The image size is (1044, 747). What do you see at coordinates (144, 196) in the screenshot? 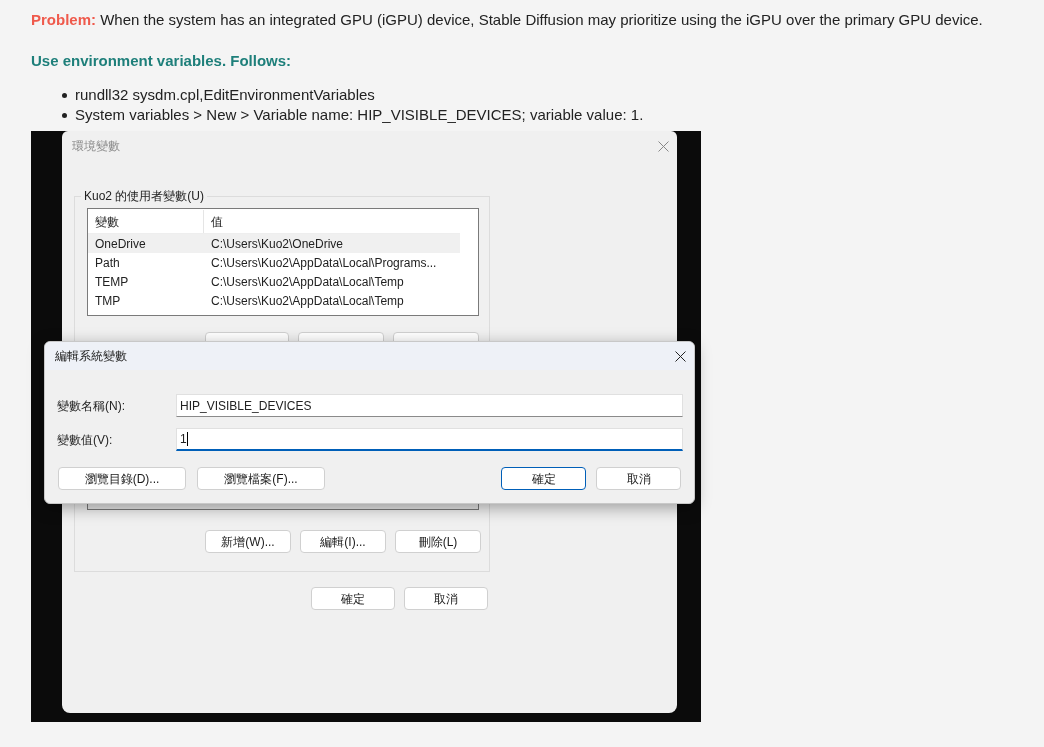
I see `group-label: Kuo2 的使用者變數(U)` at bounding box center [144, 196].